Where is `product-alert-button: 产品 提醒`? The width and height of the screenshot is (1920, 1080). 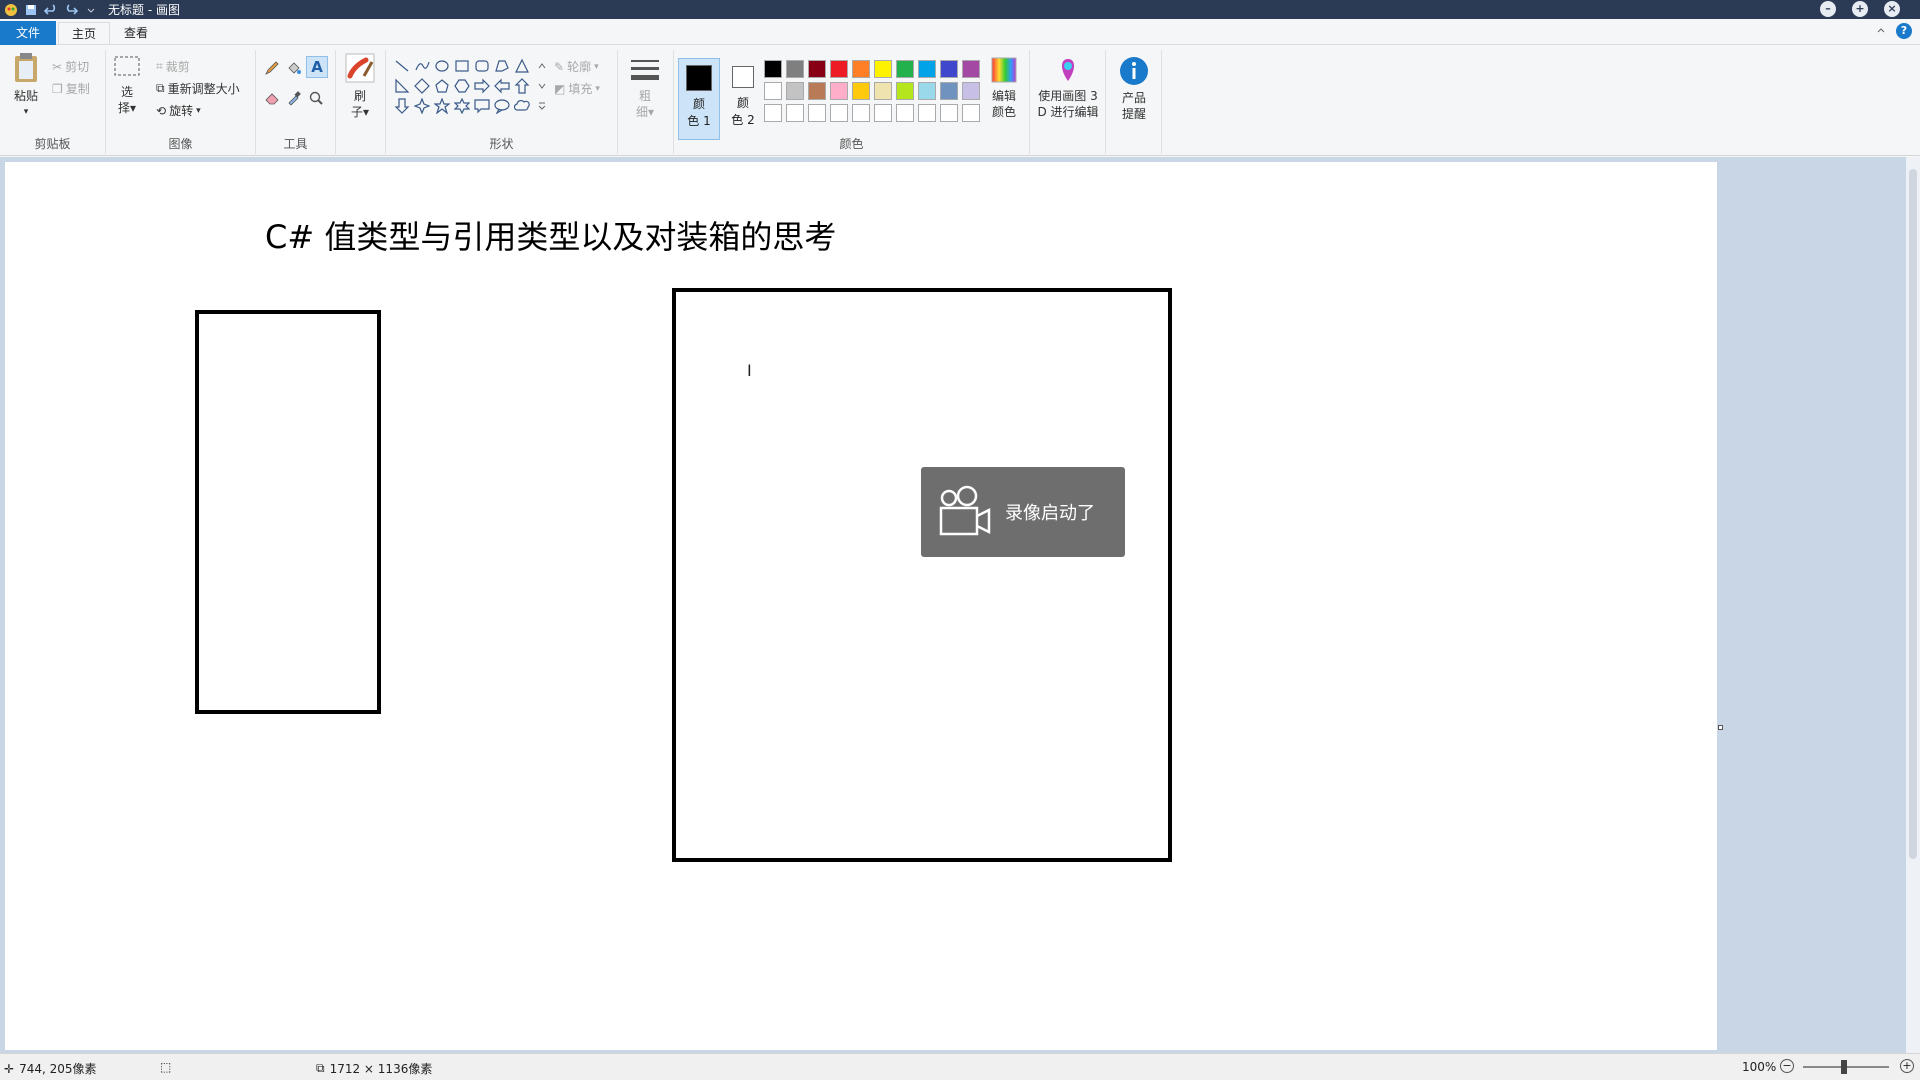 product-alert-button: 产品 提醒 is located at coordinates (1134, 89).